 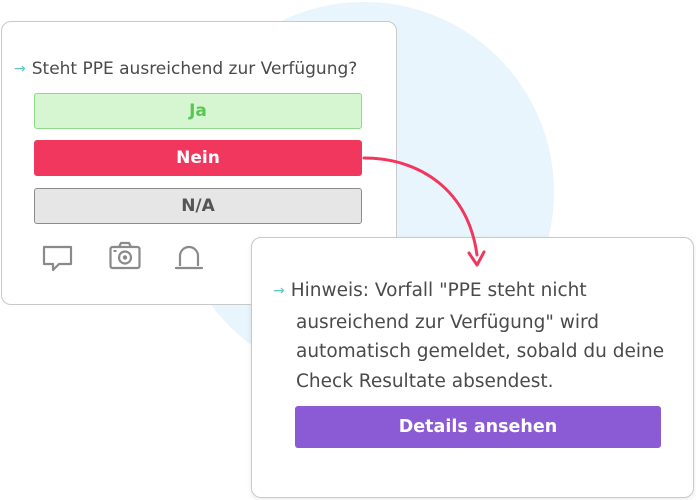 What do you see at coordinates (198, 111) in the screenshot?
I see `answer-yes-button: Ja` at bounding box center [198, 111].